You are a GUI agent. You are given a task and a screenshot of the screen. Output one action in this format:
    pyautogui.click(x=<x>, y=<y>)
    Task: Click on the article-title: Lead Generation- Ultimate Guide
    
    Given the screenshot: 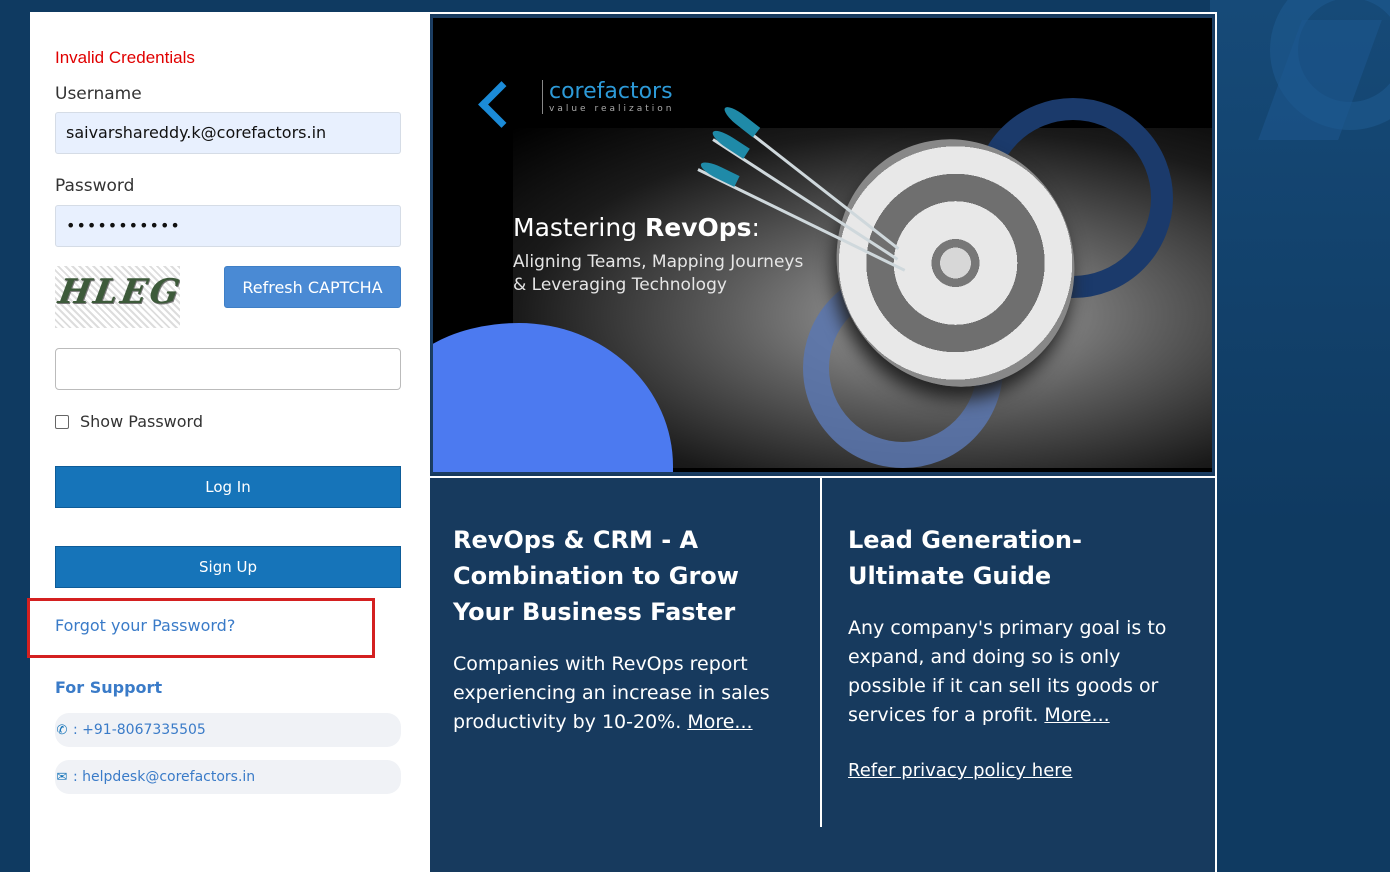 What is the action you would take?
    pyautogui.click(x=965, y=558)
    